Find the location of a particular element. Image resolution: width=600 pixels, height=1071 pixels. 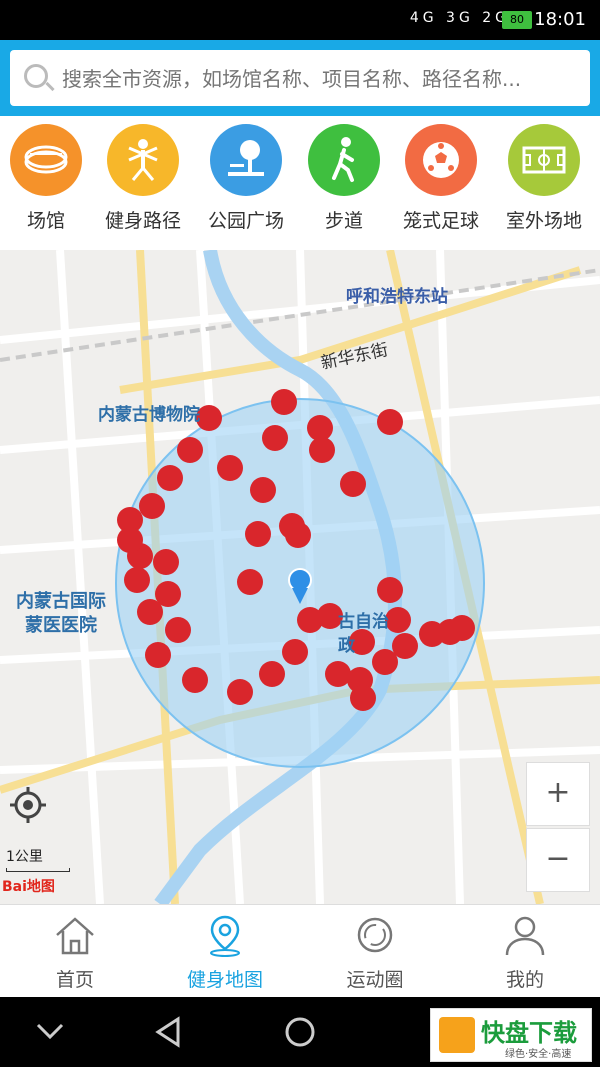

walking-icon is located at coordinates (344, 160).